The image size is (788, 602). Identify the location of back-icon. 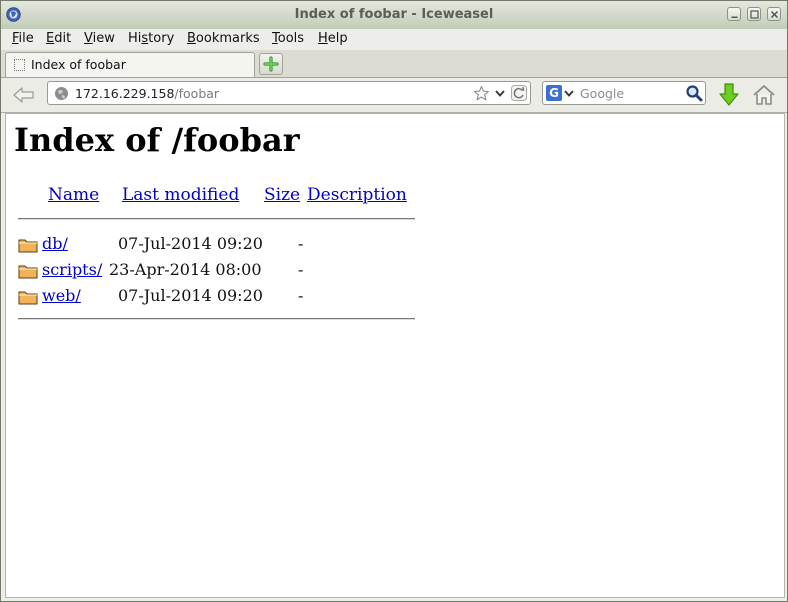
(24, 95).